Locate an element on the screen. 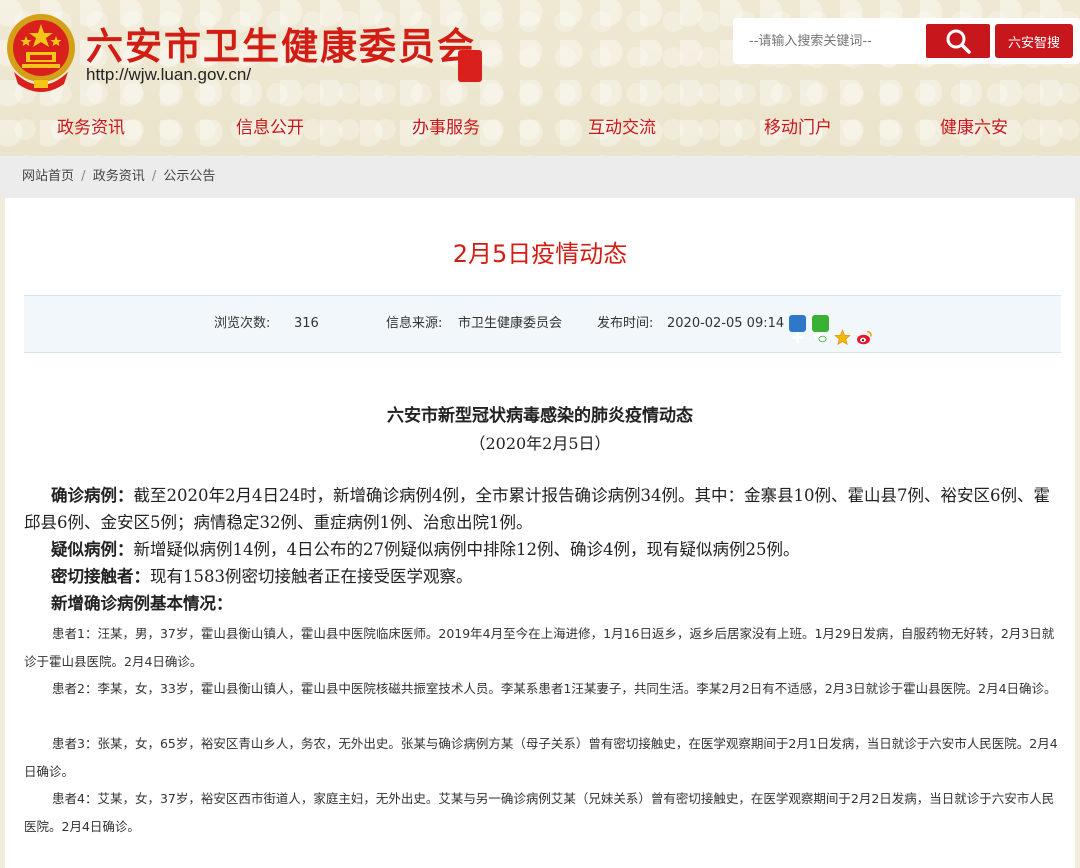  doc-heading: 六安市新型冠状病毒感染的肺炎疫情动态 is located at coordinates (540, 416).